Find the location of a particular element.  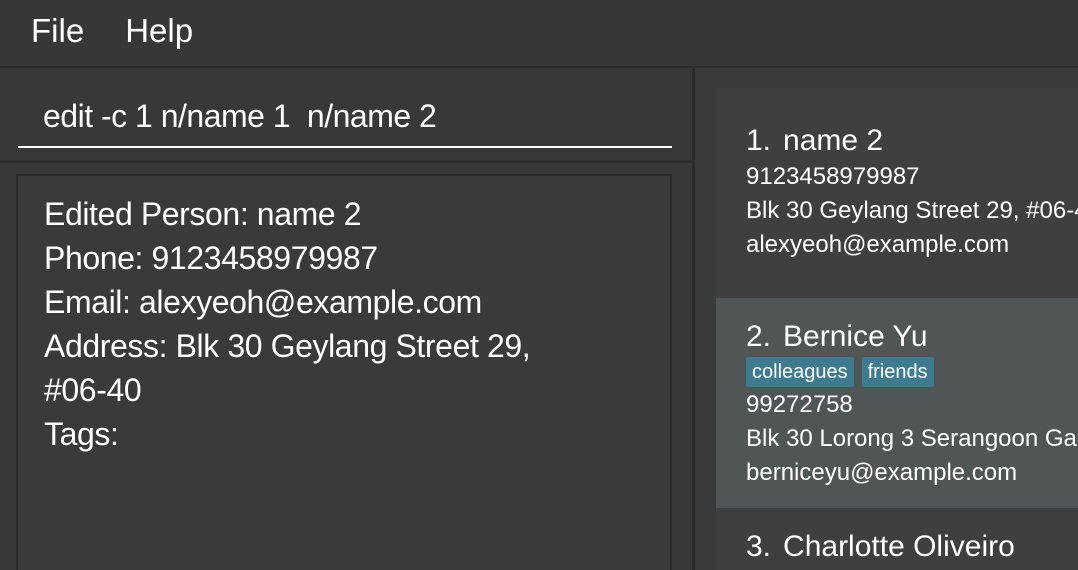

person-card-header: 2. Bernice Yu is located at coordinates (912, 327).